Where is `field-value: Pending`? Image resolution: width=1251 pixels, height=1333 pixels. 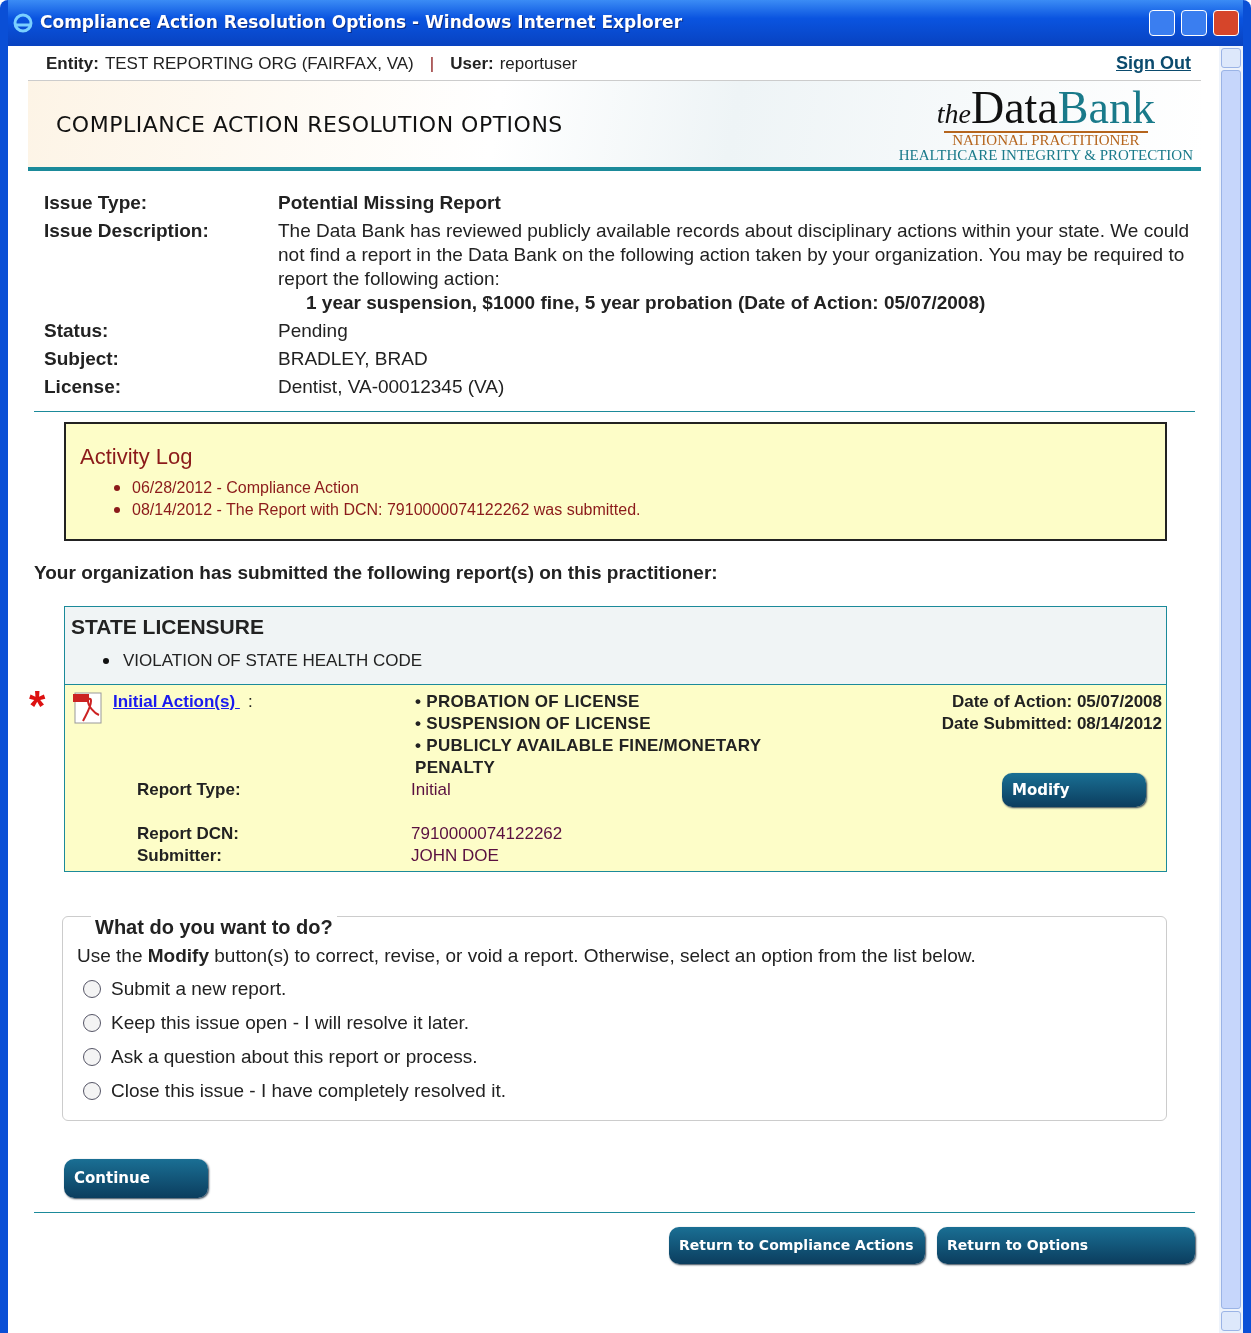 field-value: Pending is located at coordinates (313, 330).